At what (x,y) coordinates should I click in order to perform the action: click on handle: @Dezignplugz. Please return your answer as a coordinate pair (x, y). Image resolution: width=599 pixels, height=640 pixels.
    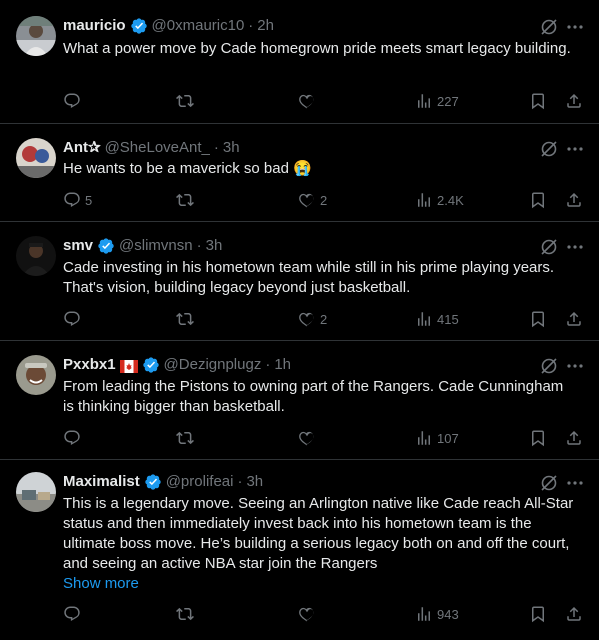
    Looking at the image, I should click on (213, 365).